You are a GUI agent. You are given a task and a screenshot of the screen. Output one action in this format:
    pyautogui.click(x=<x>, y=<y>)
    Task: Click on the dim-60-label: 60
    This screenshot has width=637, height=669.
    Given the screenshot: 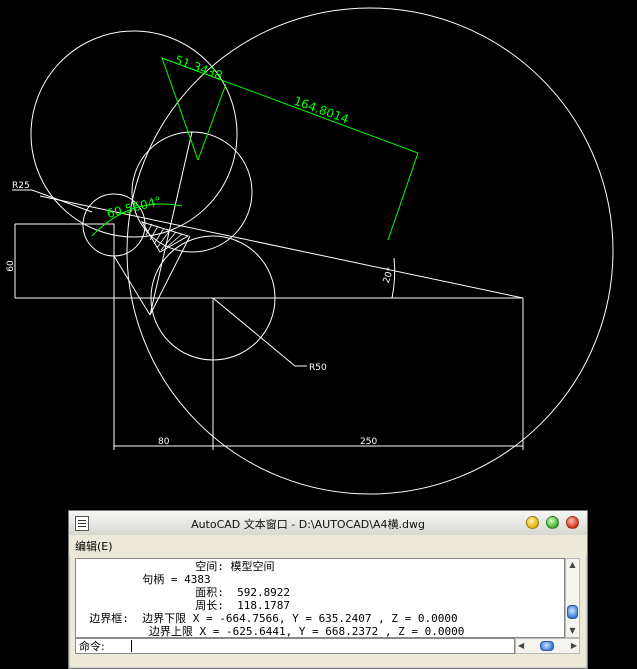 What is the action you would take?
    pyautogui.click(x=11, y=266)
    